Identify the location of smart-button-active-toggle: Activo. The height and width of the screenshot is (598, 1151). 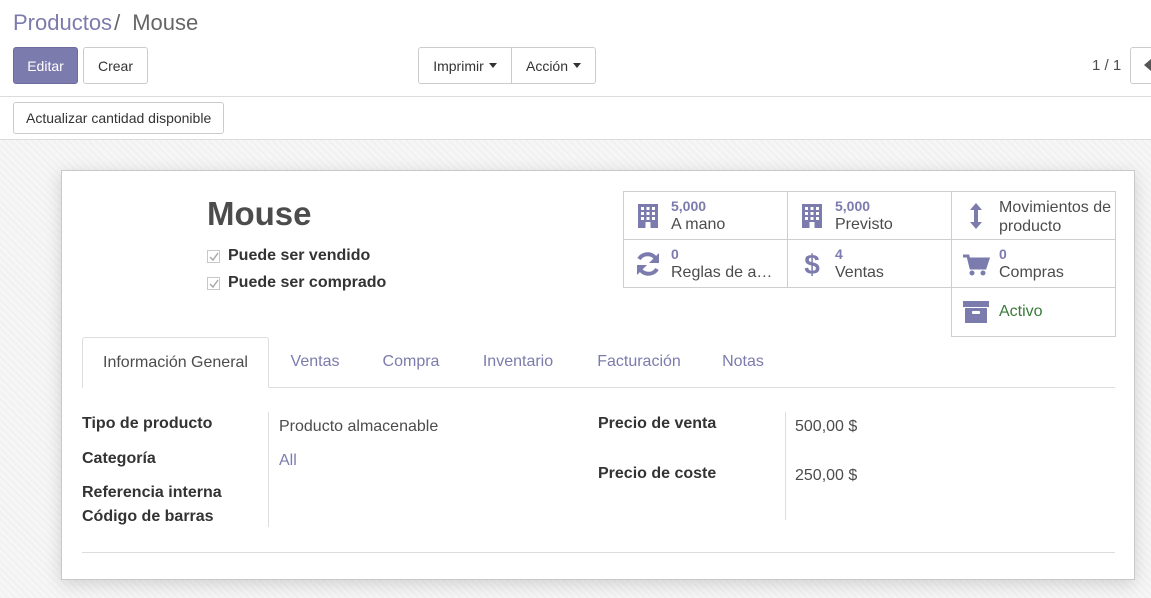
(1033, 312).